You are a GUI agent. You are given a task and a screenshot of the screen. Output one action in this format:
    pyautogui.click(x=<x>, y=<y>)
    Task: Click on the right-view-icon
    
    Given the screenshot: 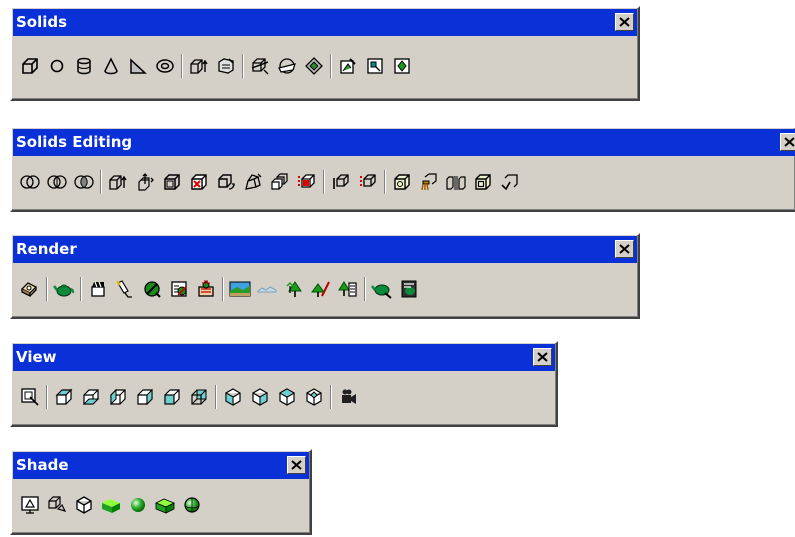 What is the action you would take?
    pyautogui.click(x=145, y=397)
    